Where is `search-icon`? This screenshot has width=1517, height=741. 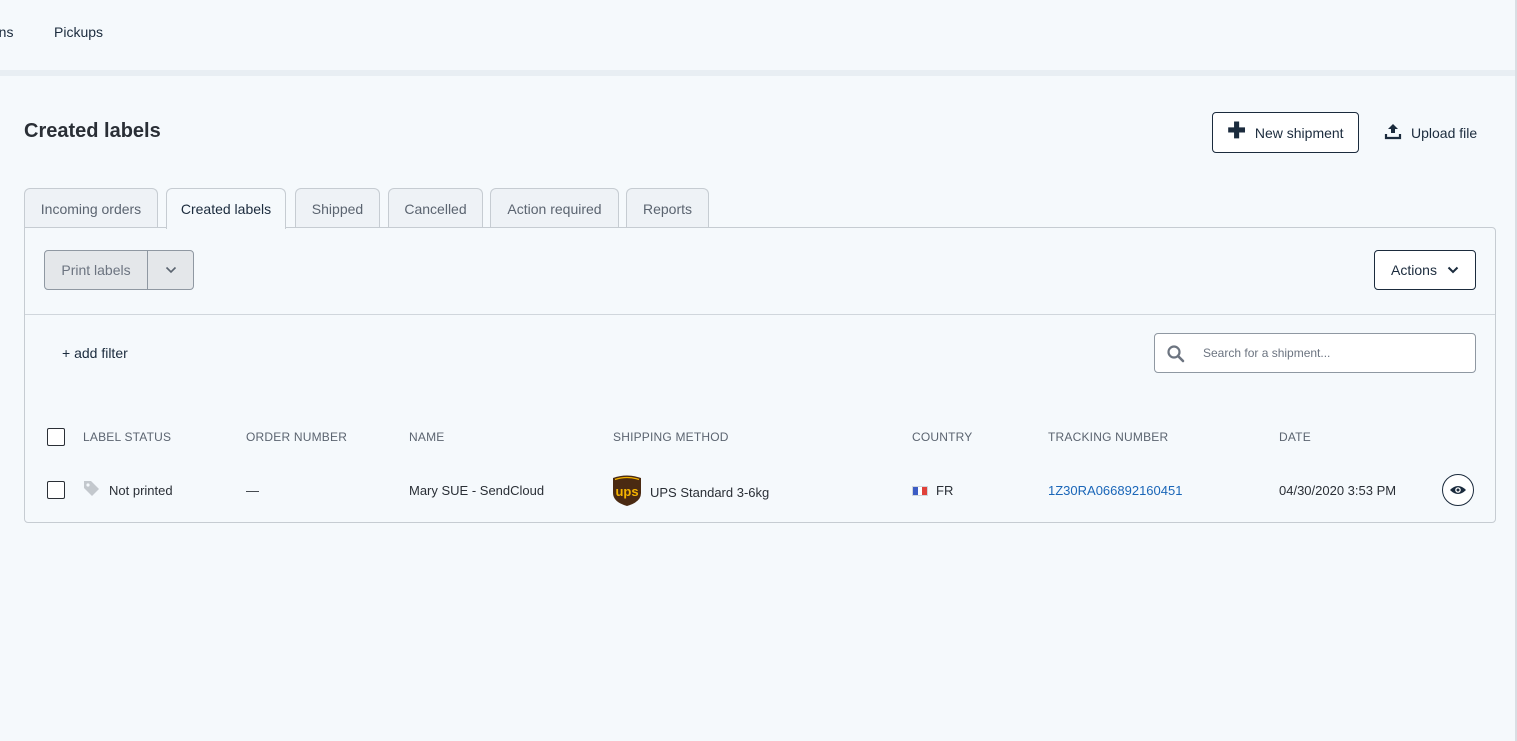 search-icon is located at coordinates (1176, 356).